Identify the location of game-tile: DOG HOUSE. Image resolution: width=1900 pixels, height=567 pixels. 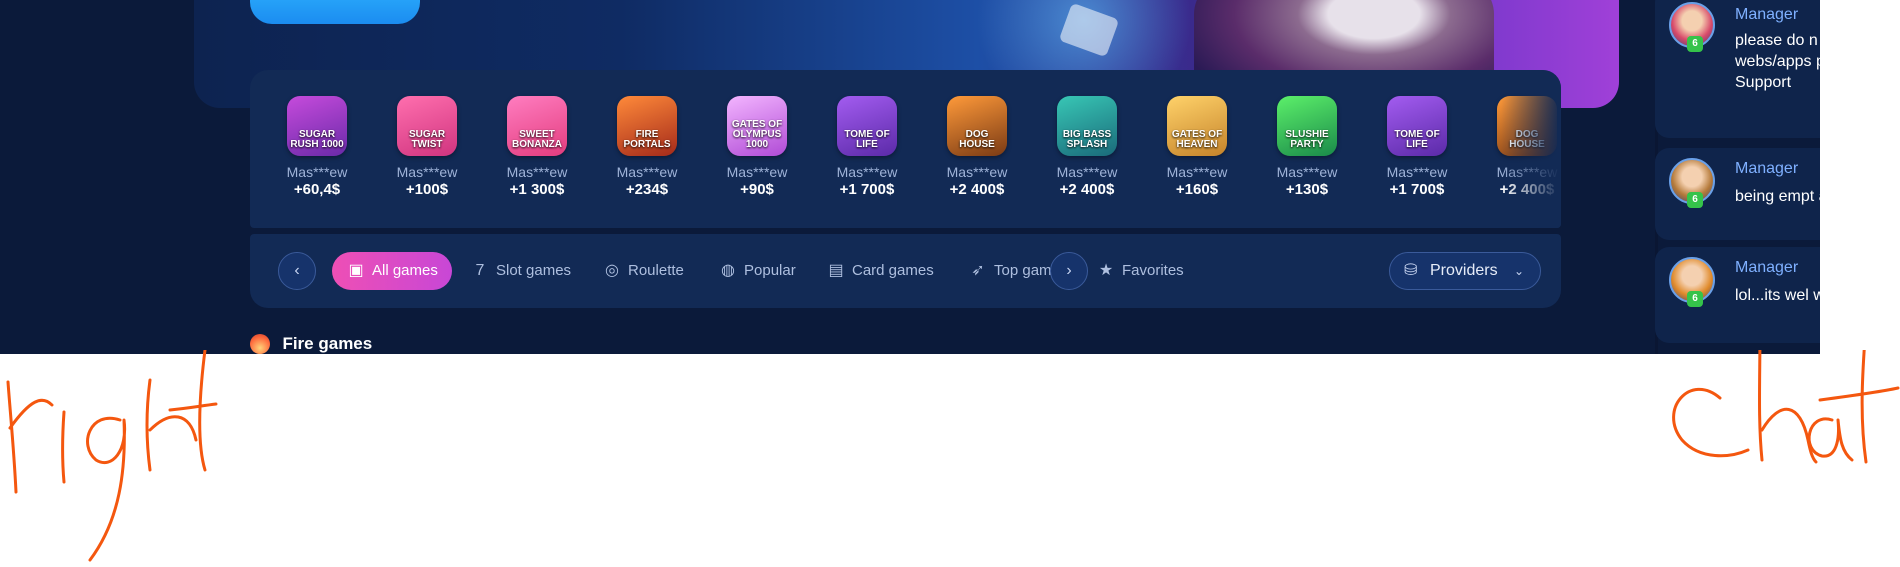
(977, 126).